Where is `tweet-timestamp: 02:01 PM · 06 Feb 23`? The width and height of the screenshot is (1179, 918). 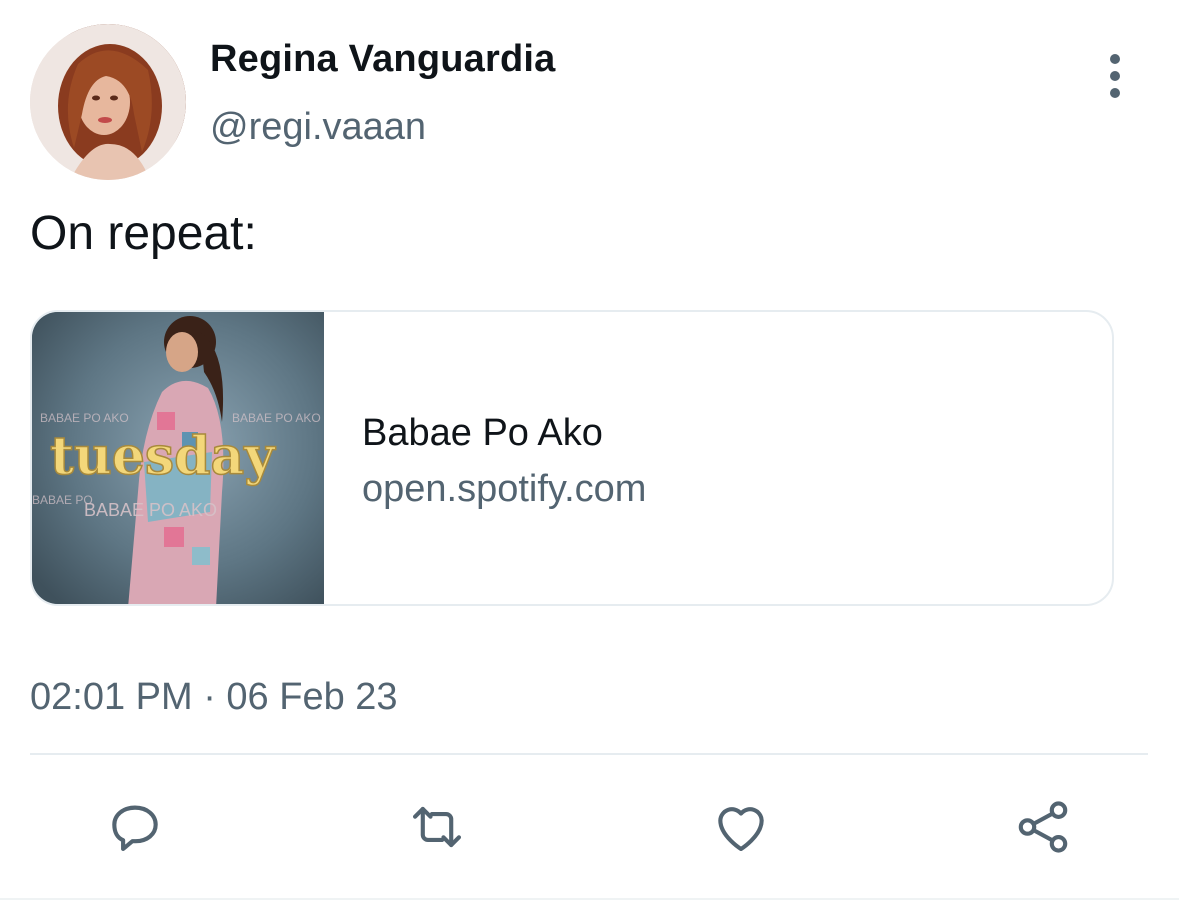 tweet-timestamp: 02:01 PM · 06 Feb 23 is located at coordinates (214, 697).